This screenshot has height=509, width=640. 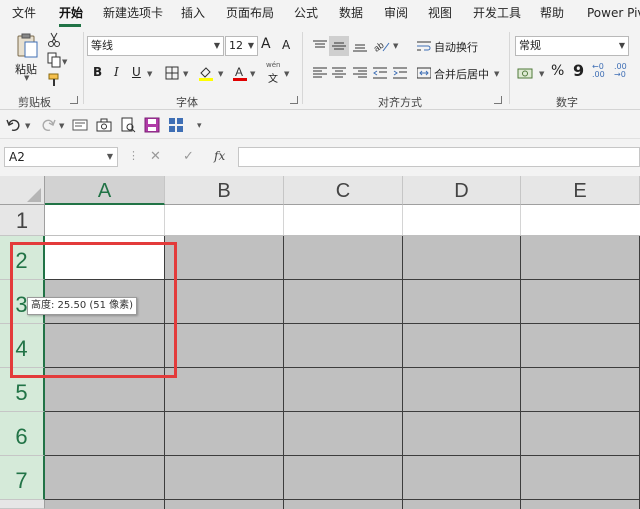 What do you see at coordinates (580, 190) in the screenshot?
I see `column-header-e: E` at bounding box center [580, 190].